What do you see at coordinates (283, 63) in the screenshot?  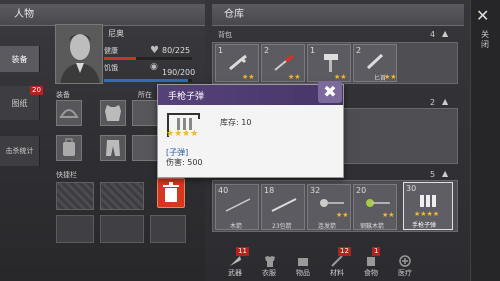 I see `inv-item-screwdriver: 2 ★★` at bounding box center [283, 63].